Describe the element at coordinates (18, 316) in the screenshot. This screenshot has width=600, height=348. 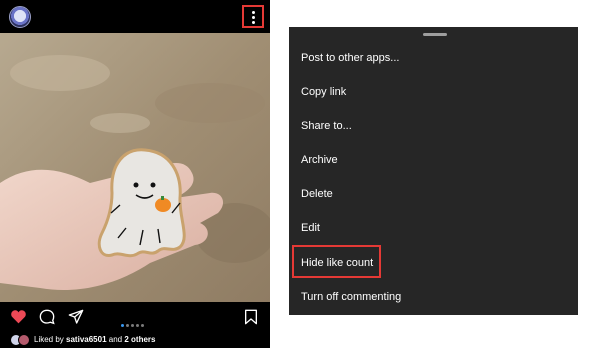
I see `heart-icon` at that location.